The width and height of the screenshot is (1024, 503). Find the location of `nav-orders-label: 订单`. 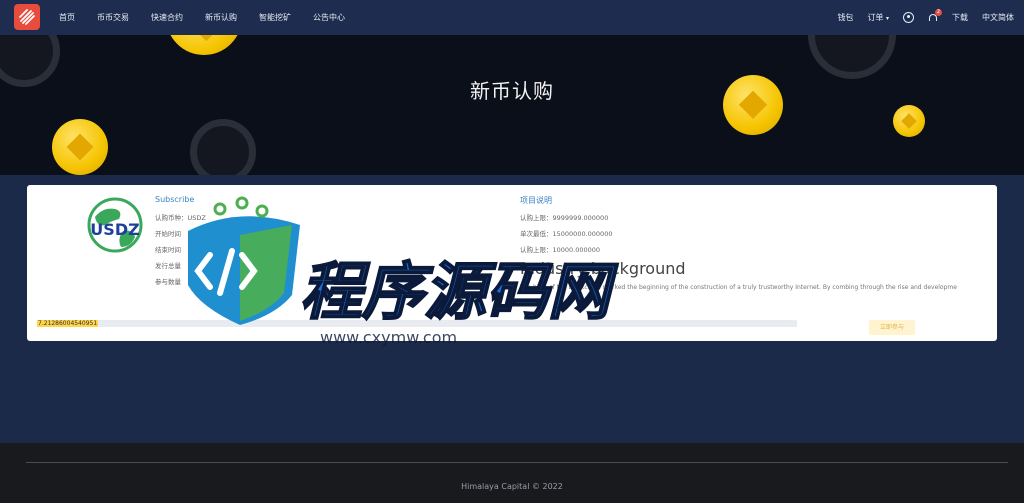

nav-orders-label: 订单 is located at coordinates (875, 17).